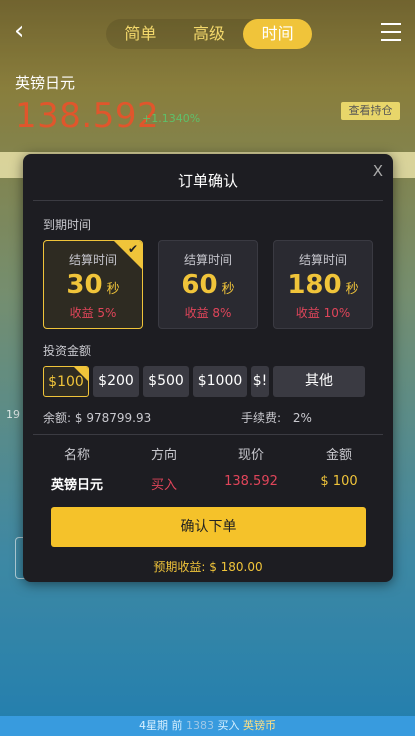  I want to click on chevron-left-icon: ‹, so click(25, 31).